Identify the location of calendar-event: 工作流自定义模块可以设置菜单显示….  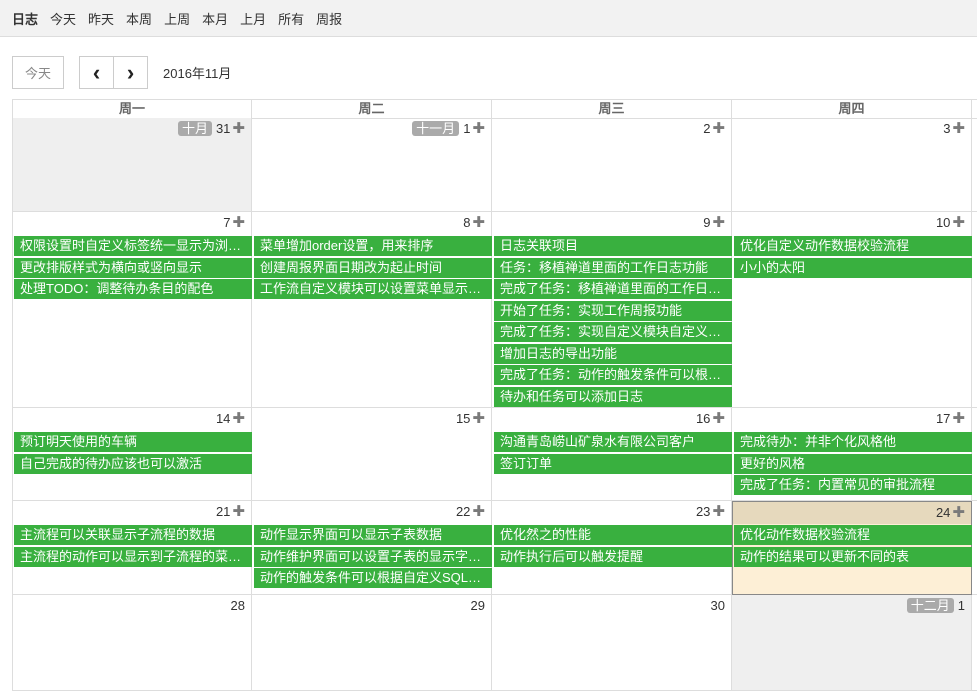
(373, 289).